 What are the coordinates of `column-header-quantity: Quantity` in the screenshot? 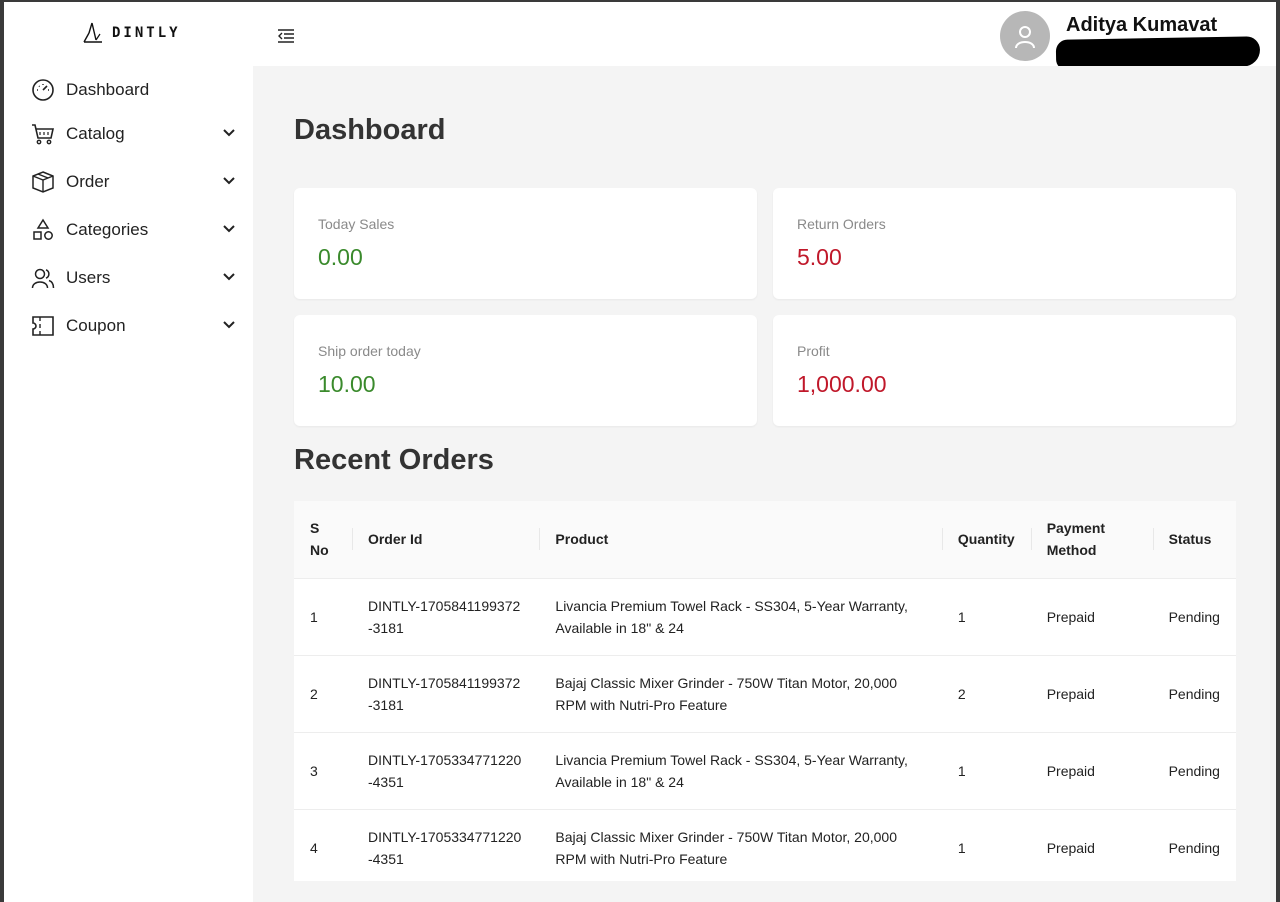 It's located at (986, 539).